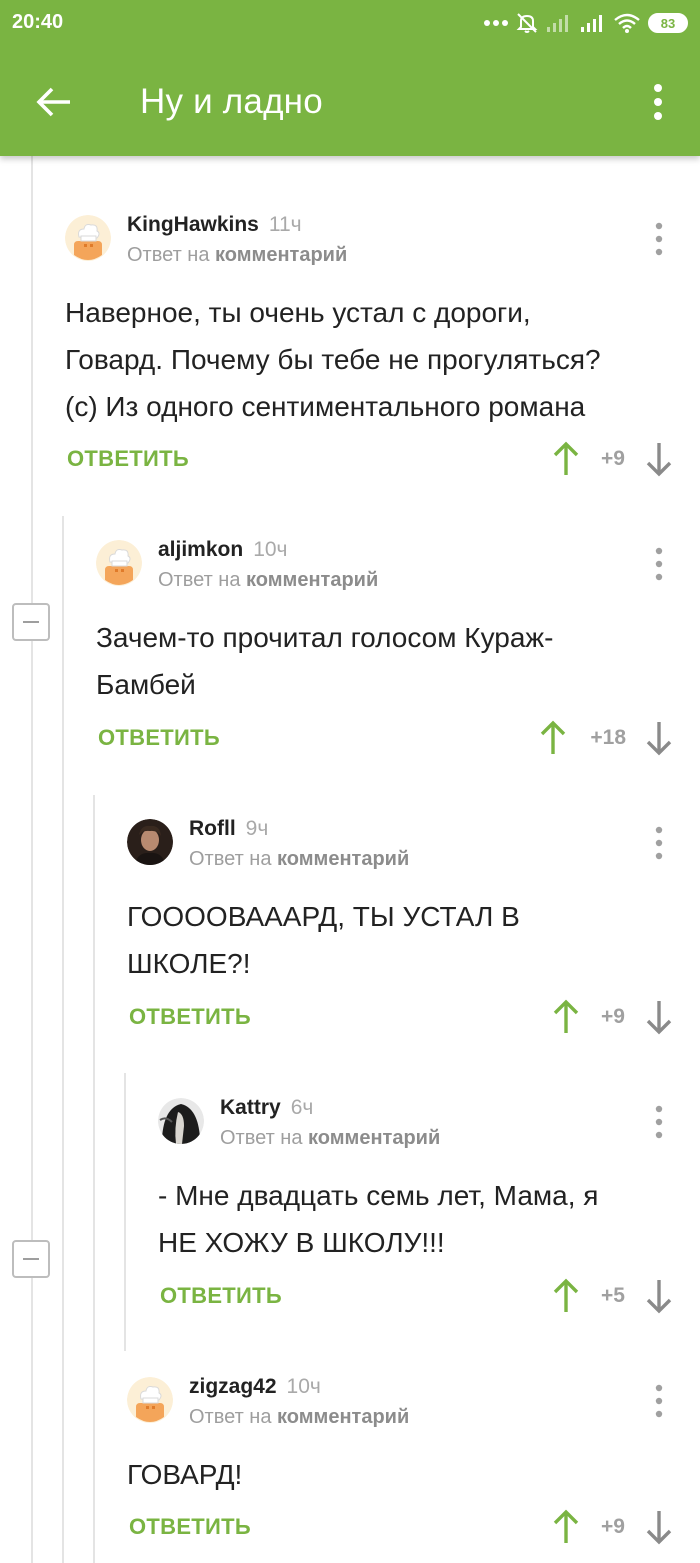 The image size is (700, 1563). Describe the element at coordinates (146, 684) in the screenshot. I see `comment-line: Бамбей` at that location.